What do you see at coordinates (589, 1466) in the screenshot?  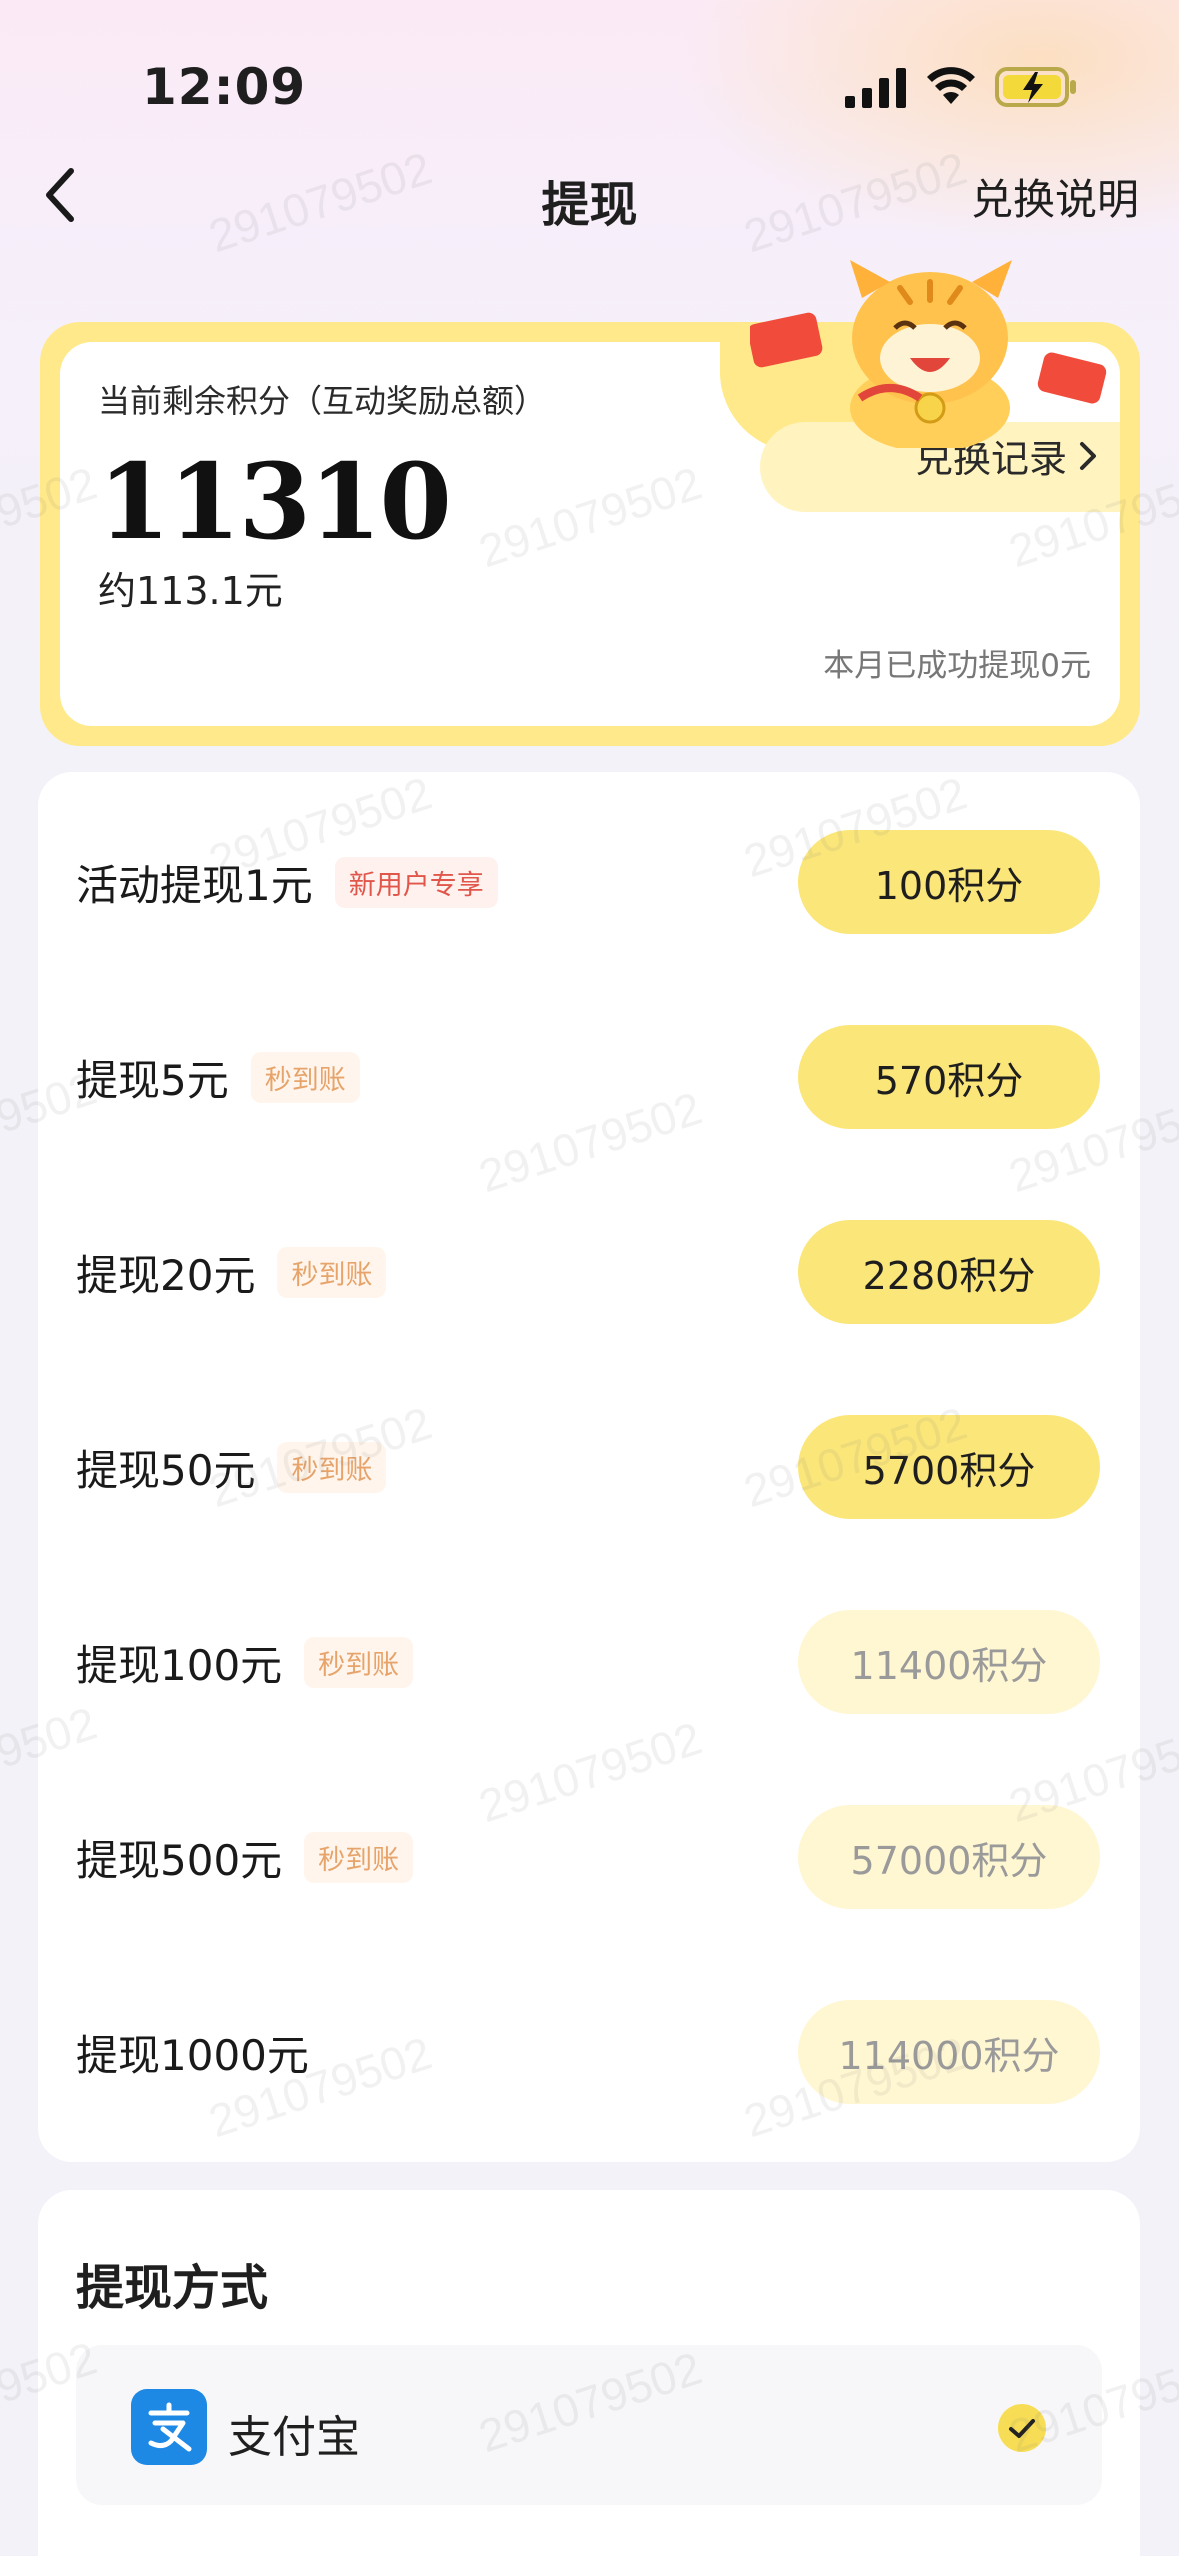 I see `withdraw-option-row: 提现50元 秒到账 5700积分` at bounding box center [589, 1466].